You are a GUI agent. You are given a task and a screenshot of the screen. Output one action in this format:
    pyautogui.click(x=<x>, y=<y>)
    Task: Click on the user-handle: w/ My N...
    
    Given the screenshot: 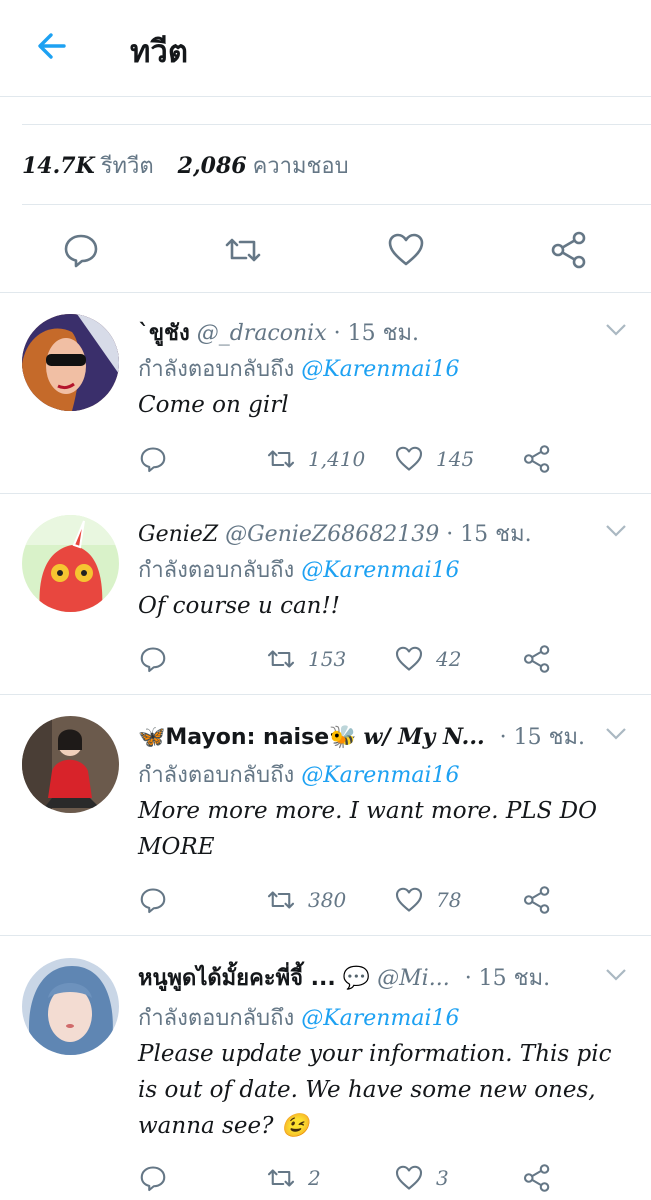 What is the action you would take?
    pyautogui.click(x=424, y=737)
    